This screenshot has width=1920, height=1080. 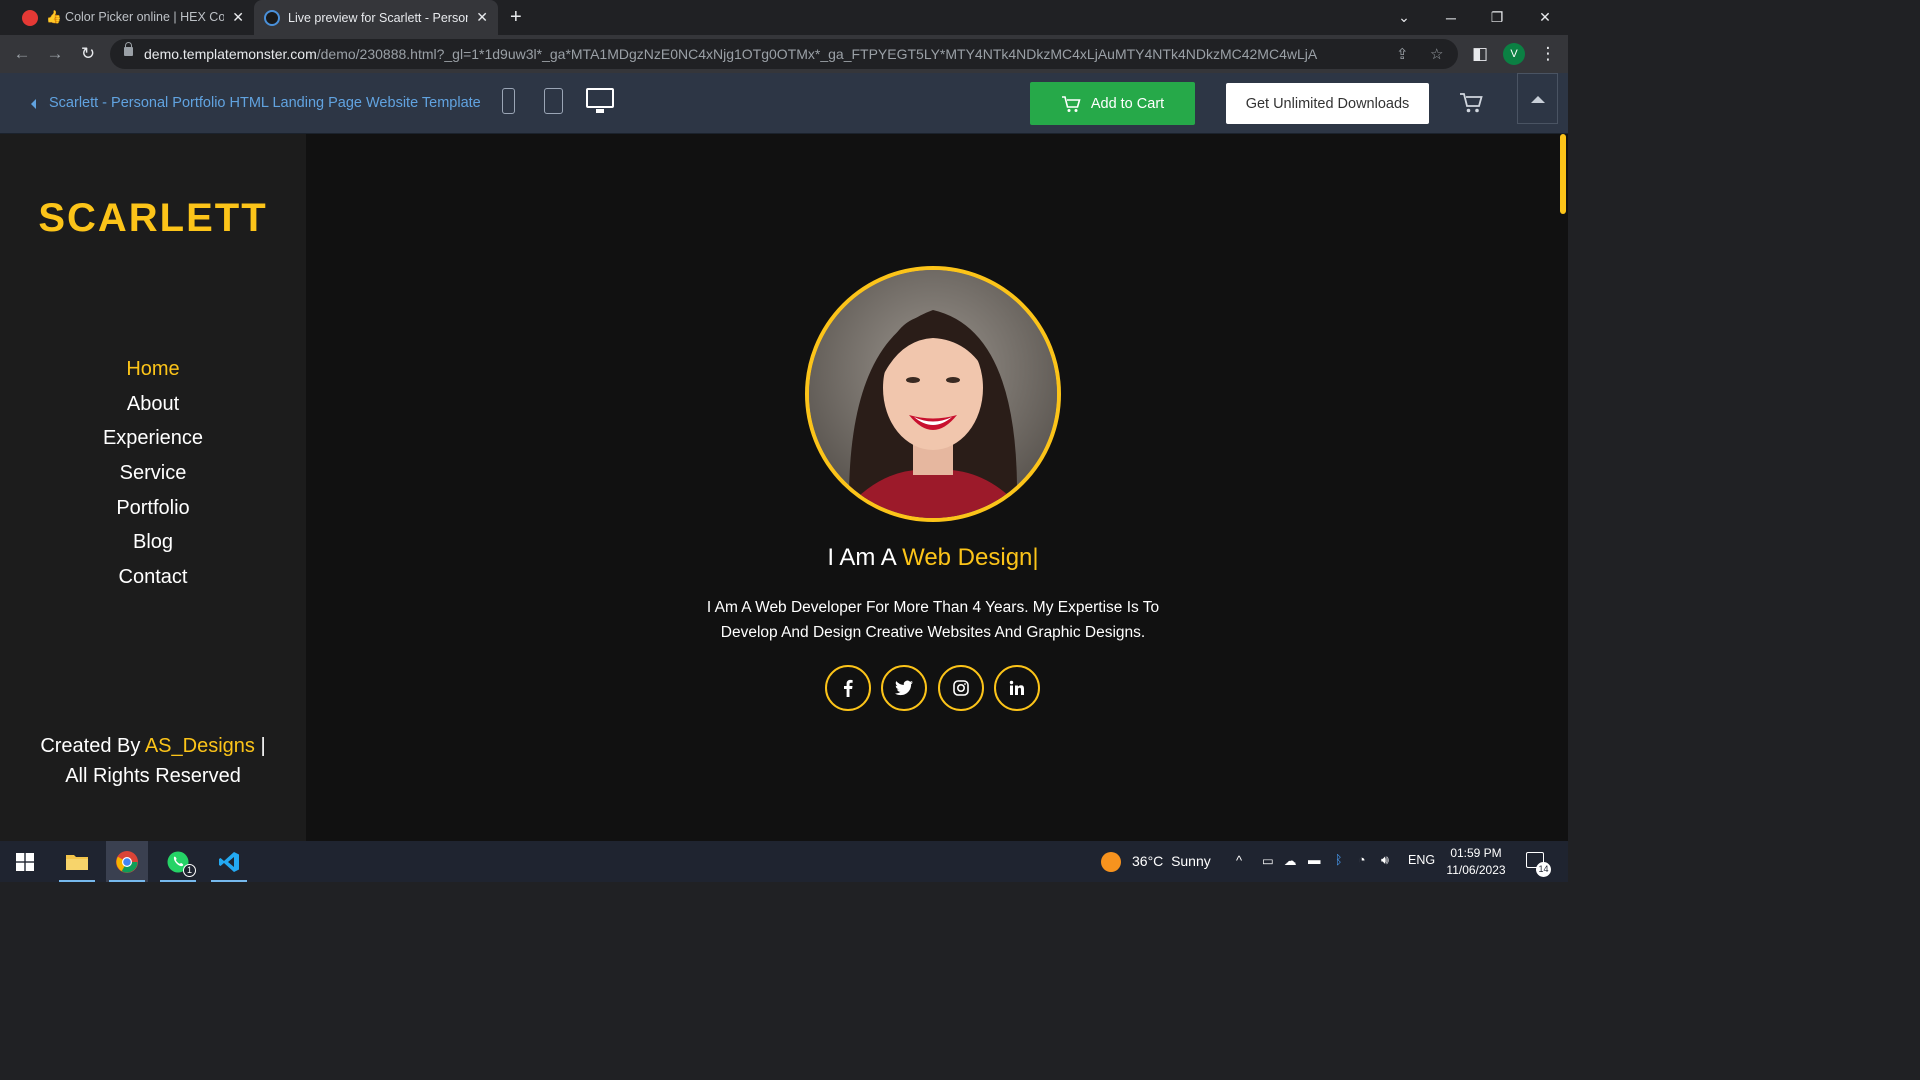 I want to click on weather-widget: 36°C Sunny, so click(x=1171, y=861).